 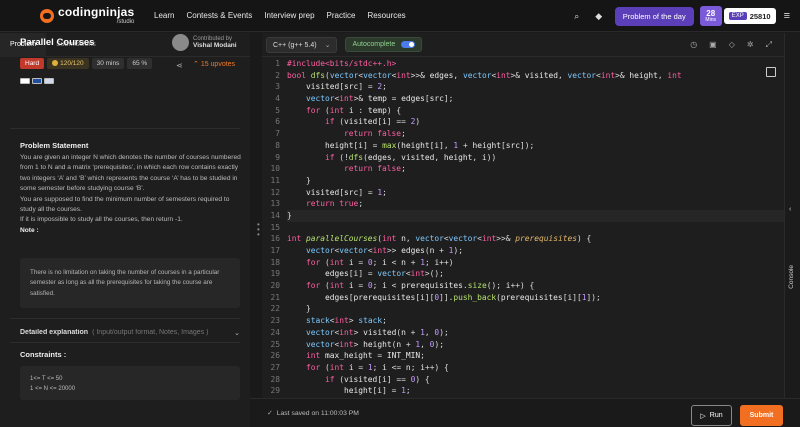 I want to click on nav-resources: Resources, so click(x=386, y=15).